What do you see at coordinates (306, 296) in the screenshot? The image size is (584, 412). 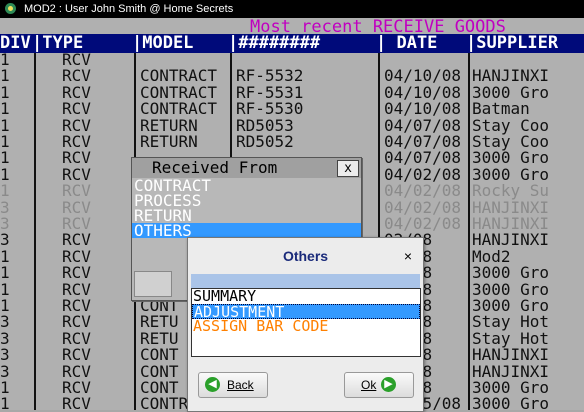 I see `others-option-summary: SUMMARY` at bounding box center [306, 296].